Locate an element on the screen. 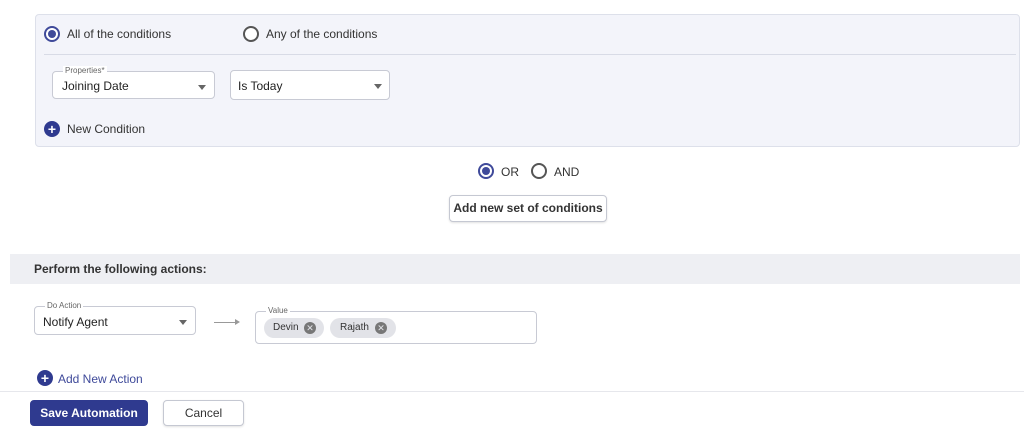  arrow-line is located at coordinates (225, 322).